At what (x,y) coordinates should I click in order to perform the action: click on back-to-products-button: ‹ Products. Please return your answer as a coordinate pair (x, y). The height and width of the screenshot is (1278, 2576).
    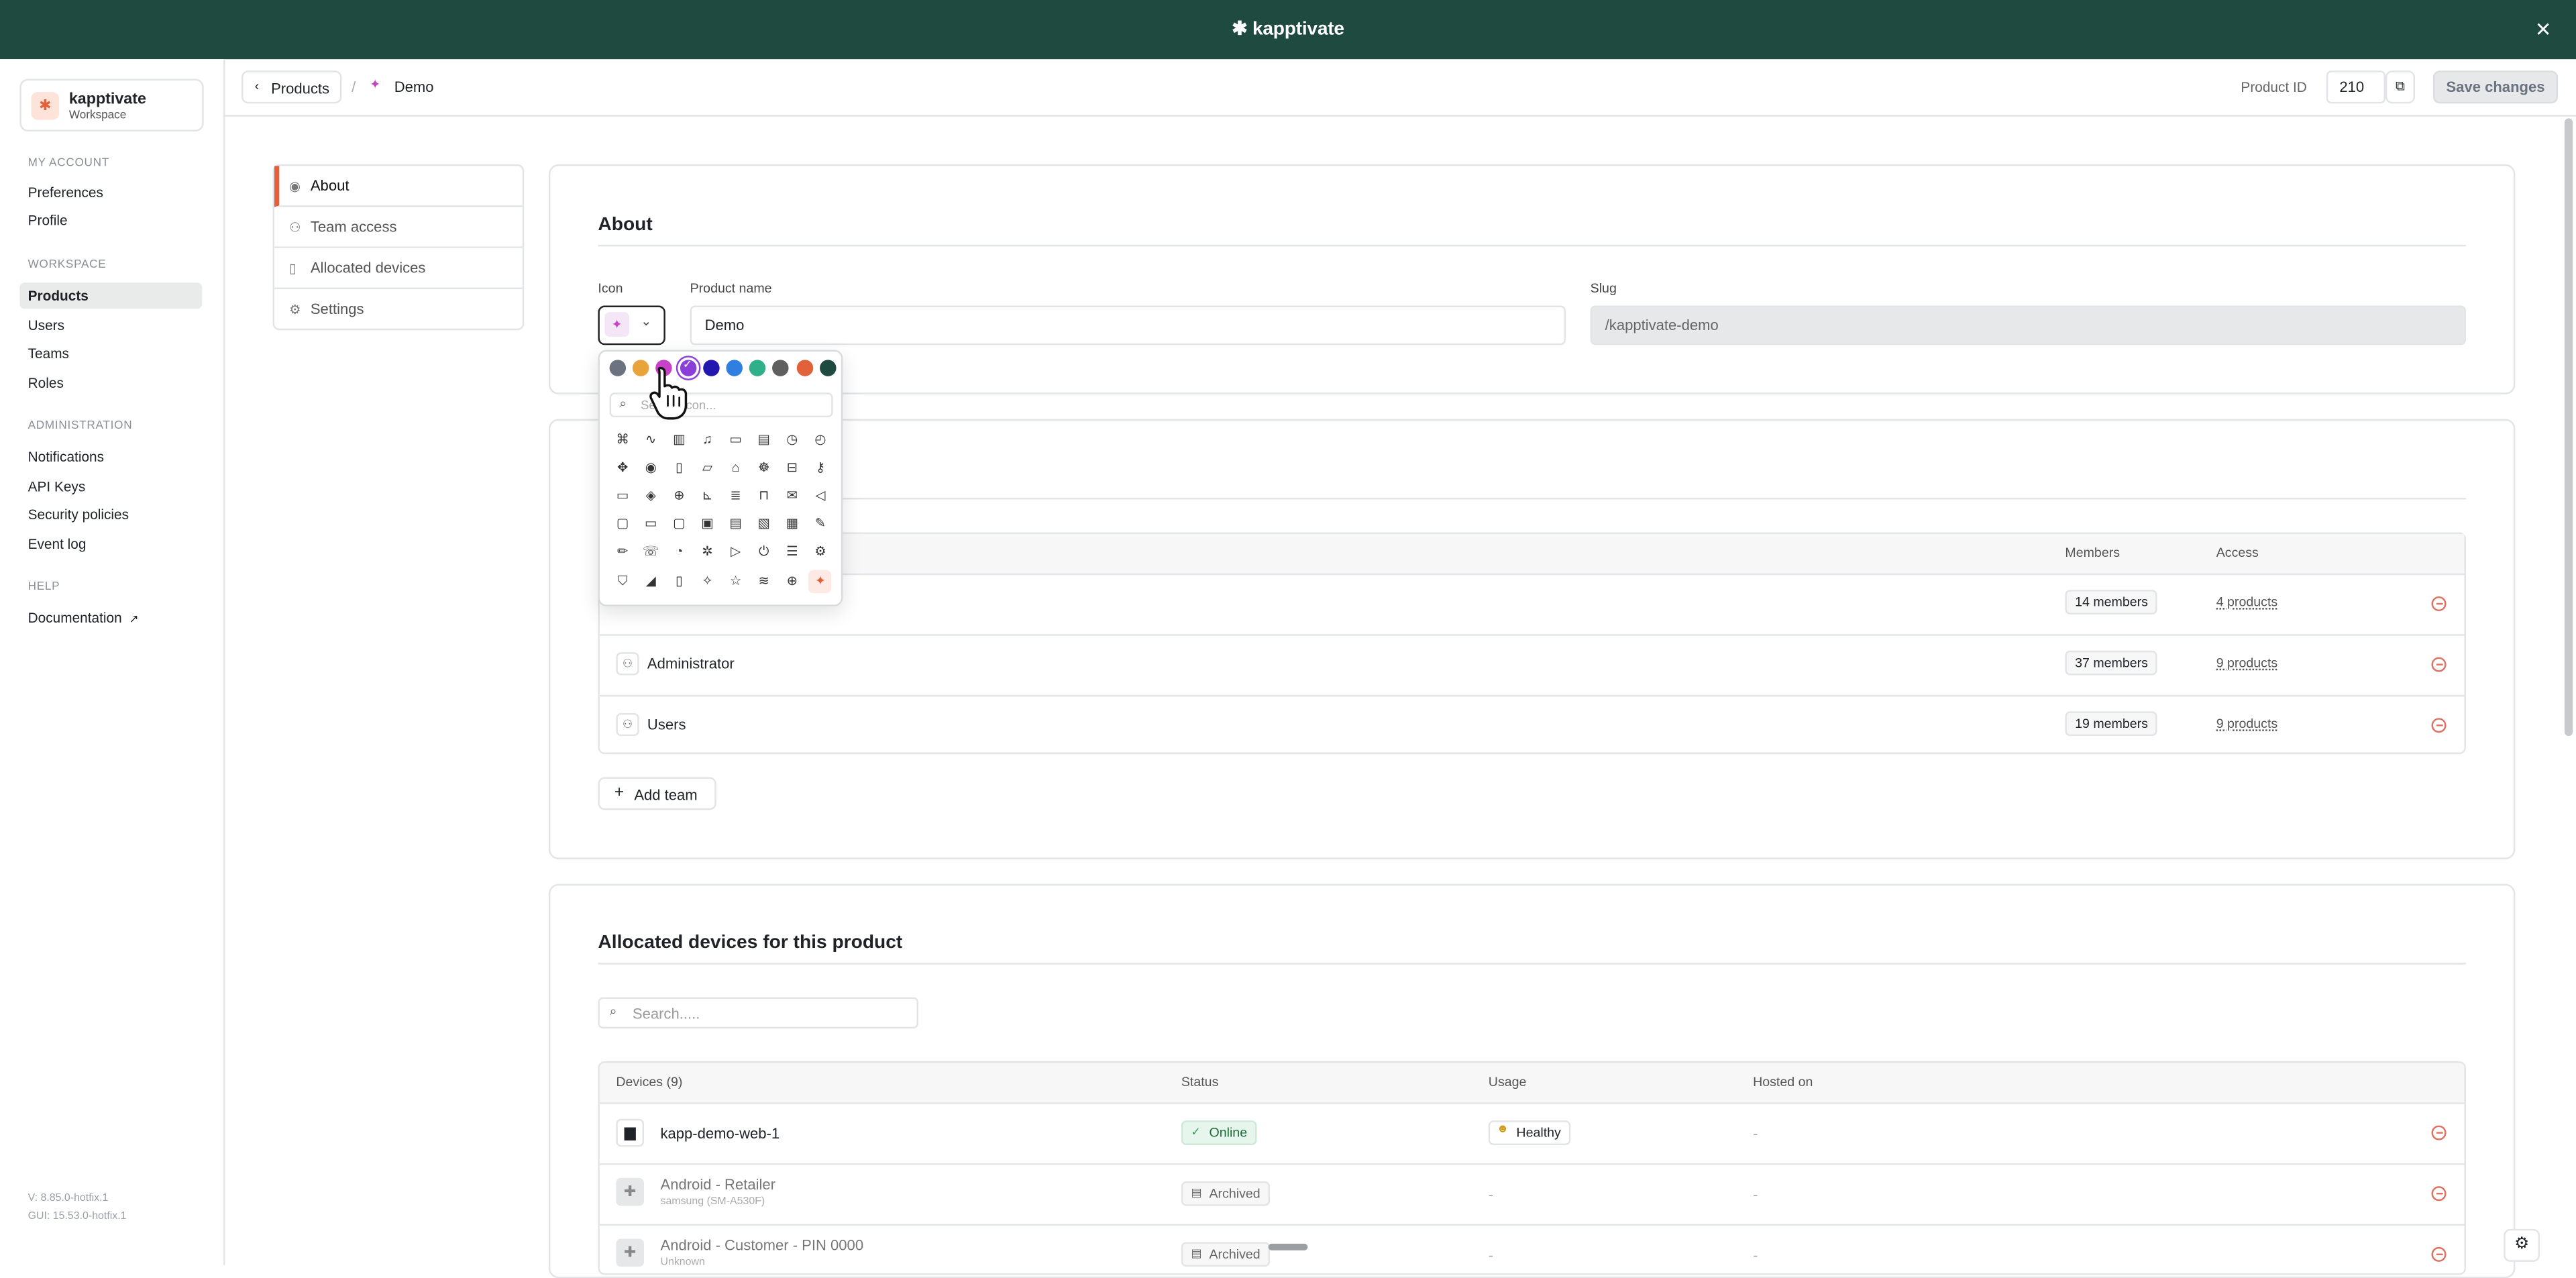
    Looking at the image, I should click on (291, 87).